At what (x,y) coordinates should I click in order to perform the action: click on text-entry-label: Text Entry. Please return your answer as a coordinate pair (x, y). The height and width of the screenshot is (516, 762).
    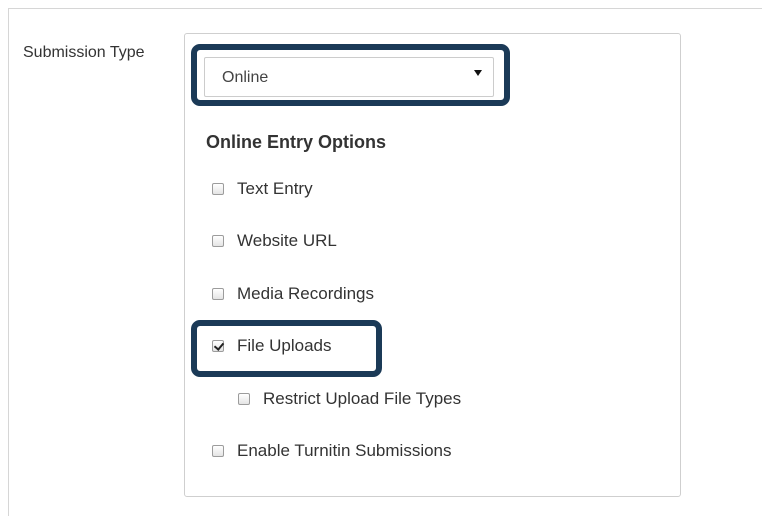
    Looking at the image, I should click on (275, 188).